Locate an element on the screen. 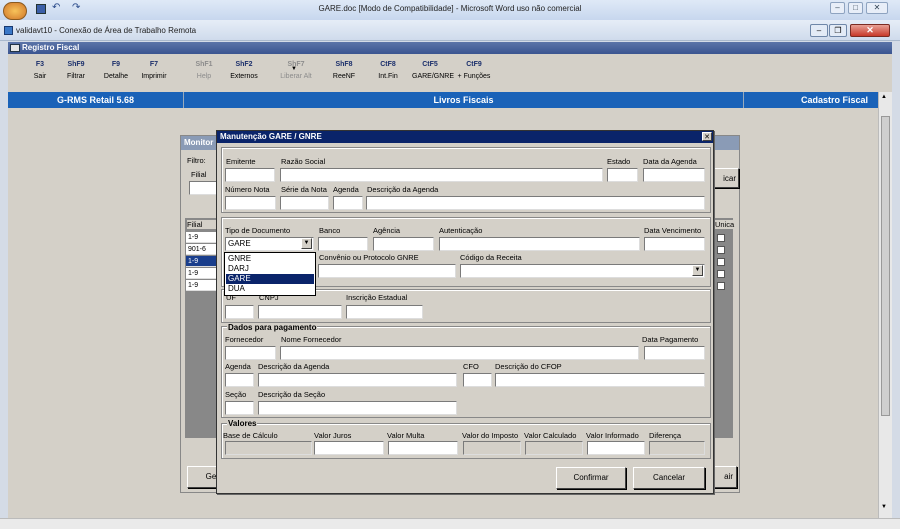 The image size is (900, 529). cnpj-input is located at coordinates (300, 312).